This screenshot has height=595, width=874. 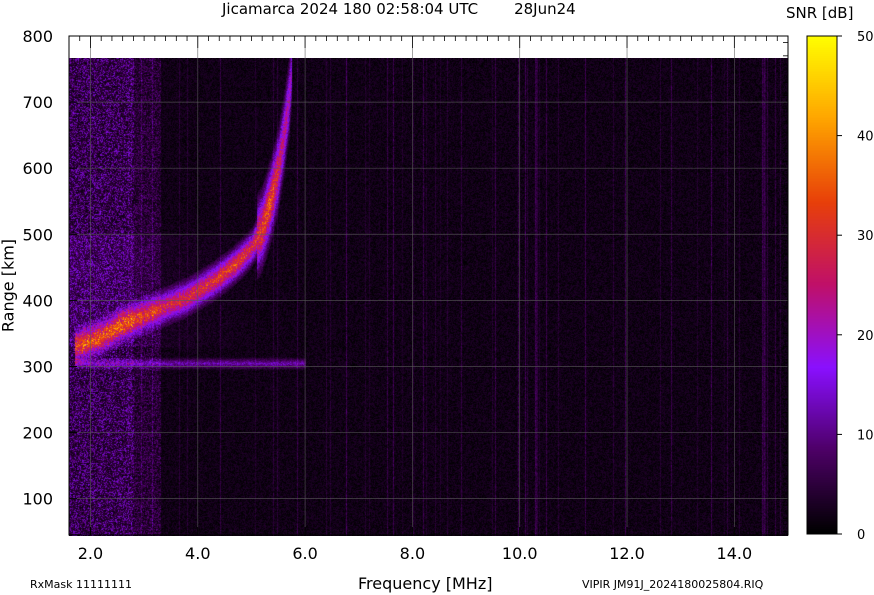 What do you see at coordinates (412, 553) in the screenshot?
I see `x-tick-label: 8.0` at bounding box center [412, 553].